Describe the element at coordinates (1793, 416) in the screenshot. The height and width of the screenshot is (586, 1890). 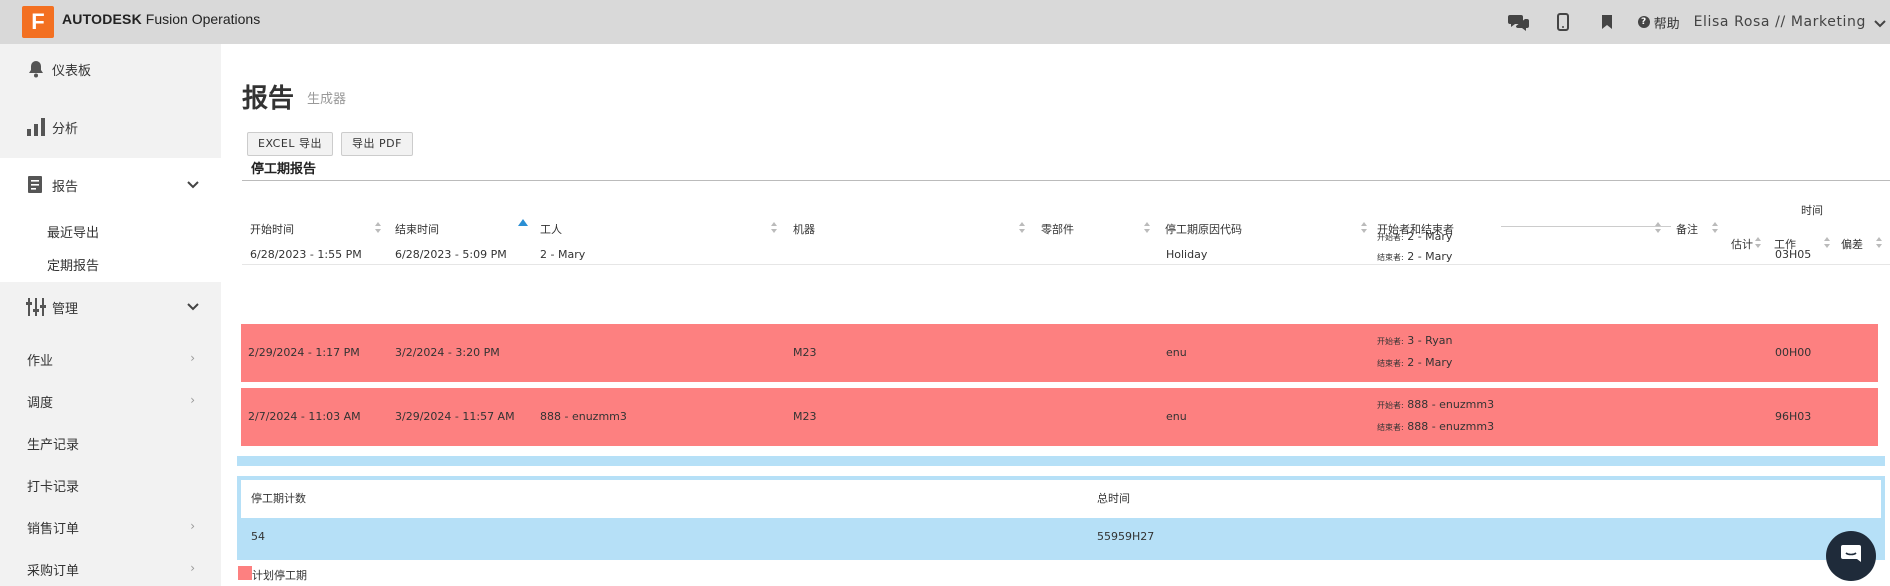
I see `cell-work-time: 96H03` at that location.